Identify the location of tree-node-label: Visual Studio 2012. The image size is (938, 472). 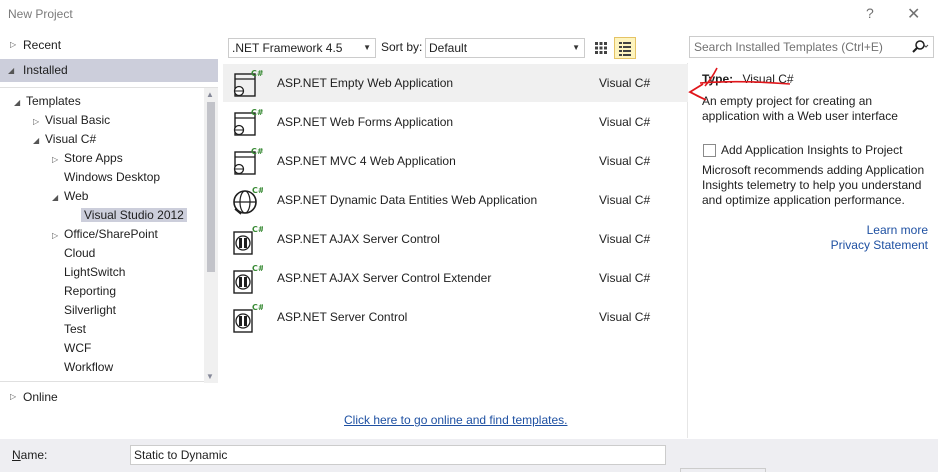
(134, 215).